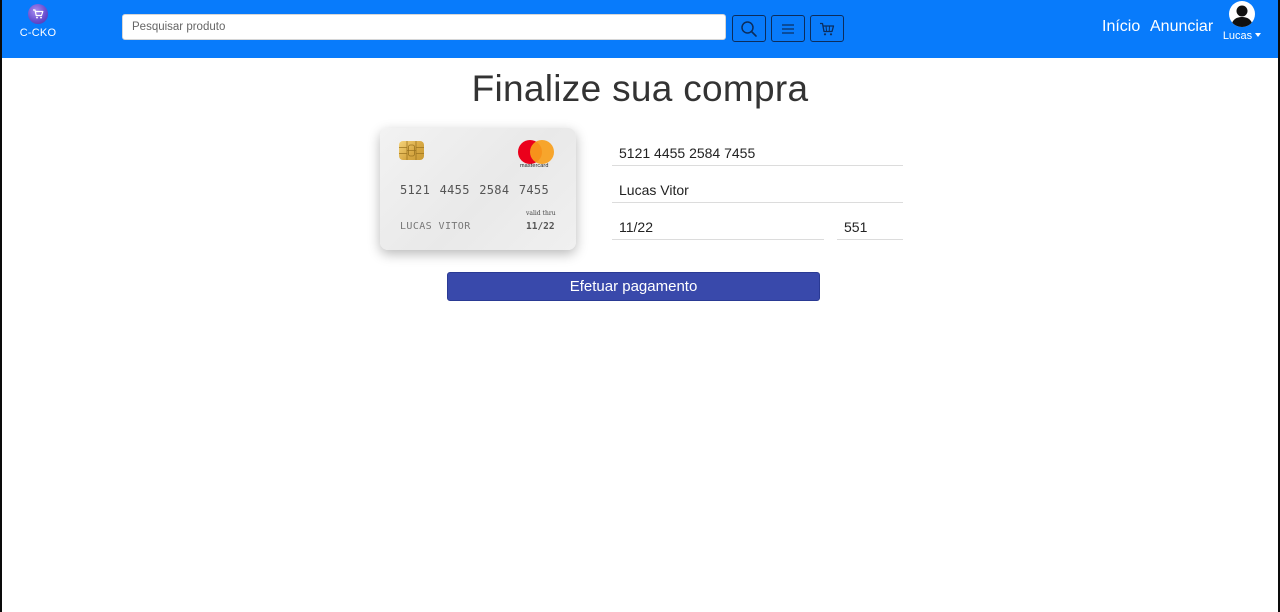  What do you see at coordinates (718, 227) in the screenshot?
I see `expiry-field` at bounding box center [718, 227].